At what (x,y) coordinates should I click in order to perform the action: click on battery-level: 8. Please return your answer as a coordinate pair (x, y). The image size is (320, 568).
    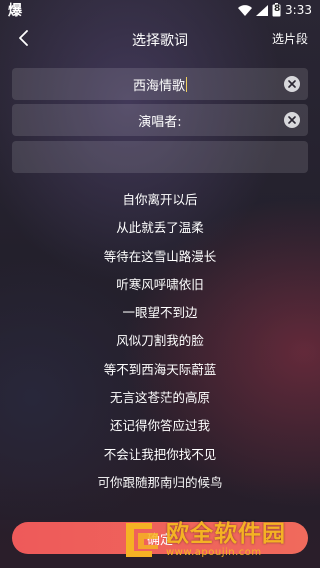
    Looking at the image, I should click on (277, 9).